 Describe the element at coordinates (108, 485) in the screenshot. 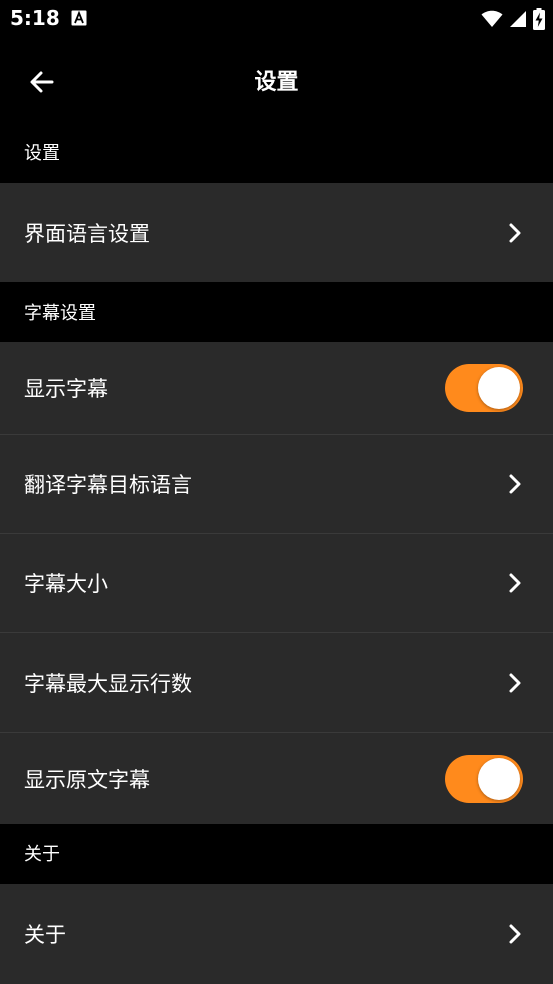

I see `translate-target-language-label: 翻译字幕目标语言` at that location.